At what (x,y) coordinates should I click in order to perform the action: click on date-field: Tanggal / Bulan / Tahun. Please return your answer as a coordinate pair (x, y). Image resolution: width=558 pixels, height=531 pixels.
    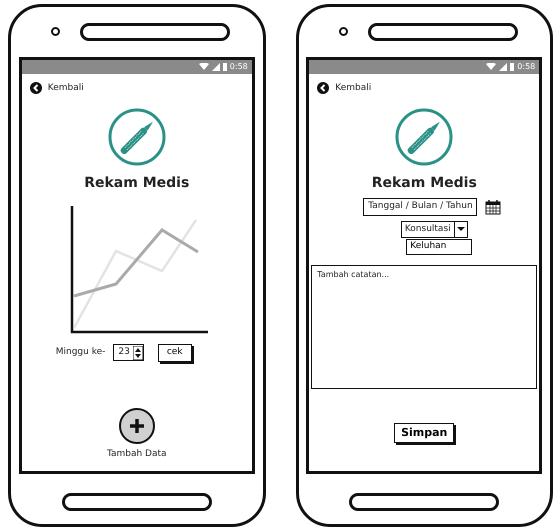
    Looking at the image, I should click on (420, 207).